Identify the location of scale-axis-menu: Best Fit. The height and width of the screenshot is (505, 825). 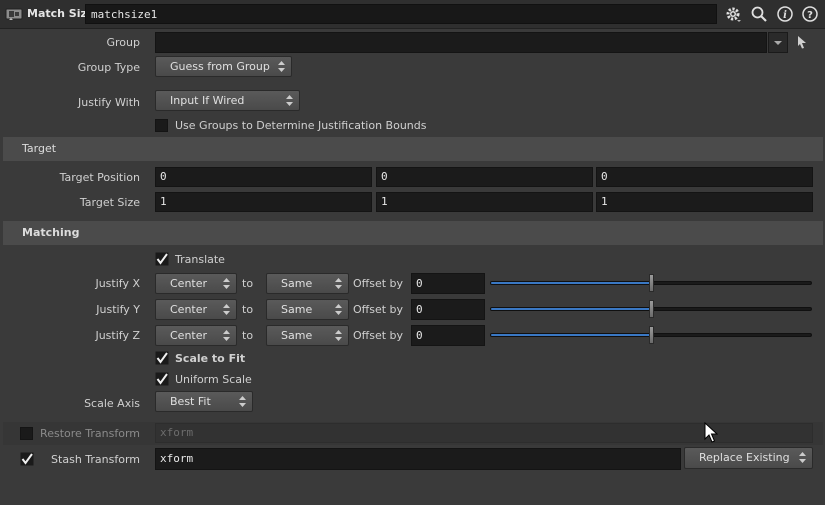
(204, 401).